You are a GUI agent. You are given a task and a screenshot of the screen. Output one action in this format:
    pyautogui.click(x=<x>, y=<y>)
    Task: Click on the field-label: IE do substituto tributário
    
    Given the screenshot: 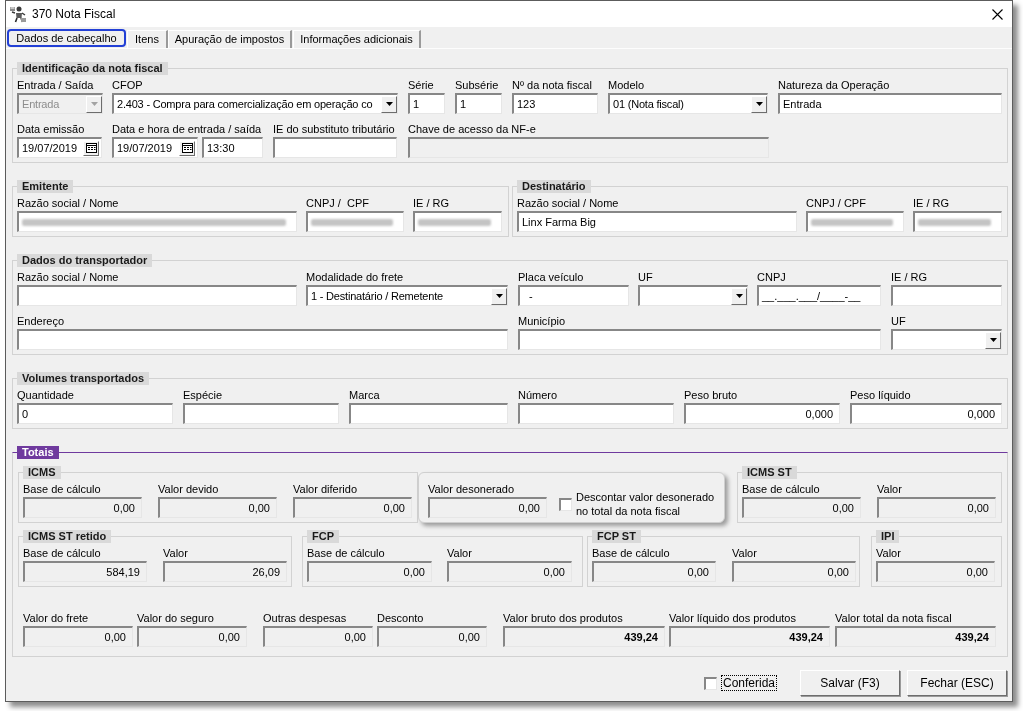 What is the action you would take?
    pyautogui.click(x=334, y=129)
    